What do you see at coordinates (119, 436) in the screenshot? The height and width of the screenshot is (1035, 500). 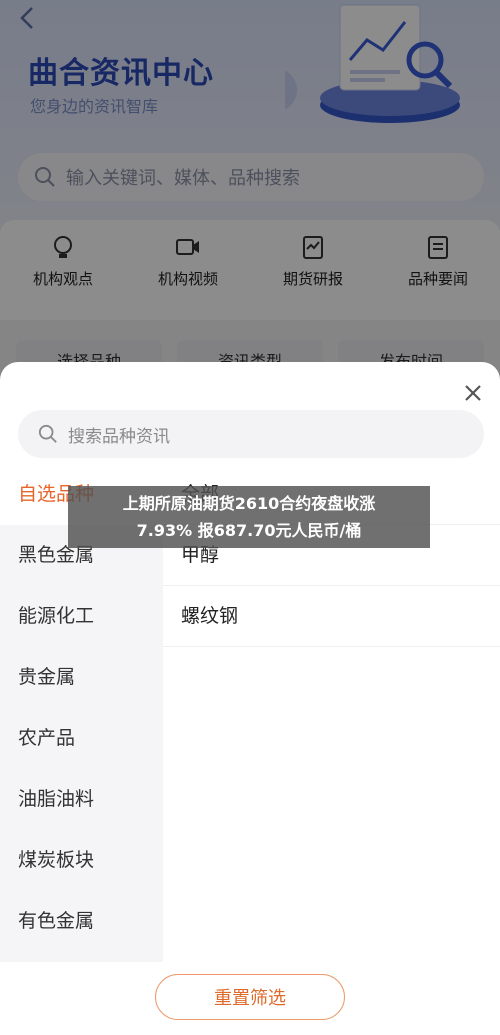 I see `commodity-search-placeholder: 搜索品种资讯` at bounding box center [119, 436].